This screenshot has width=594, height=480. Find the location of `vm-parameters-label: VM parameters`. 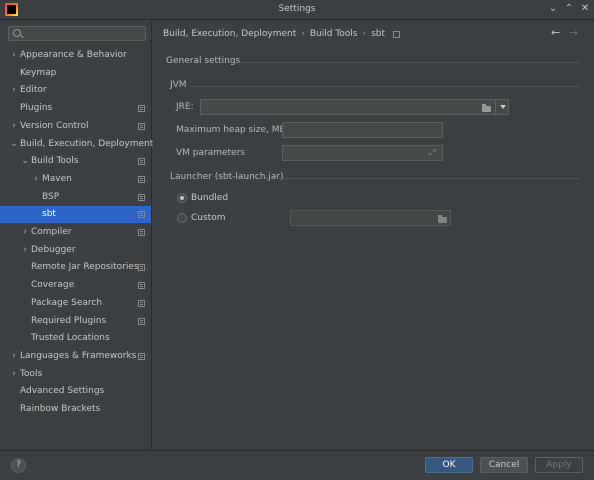

vm-parameters-label: VM parameters is located at coordinates (210, 153).